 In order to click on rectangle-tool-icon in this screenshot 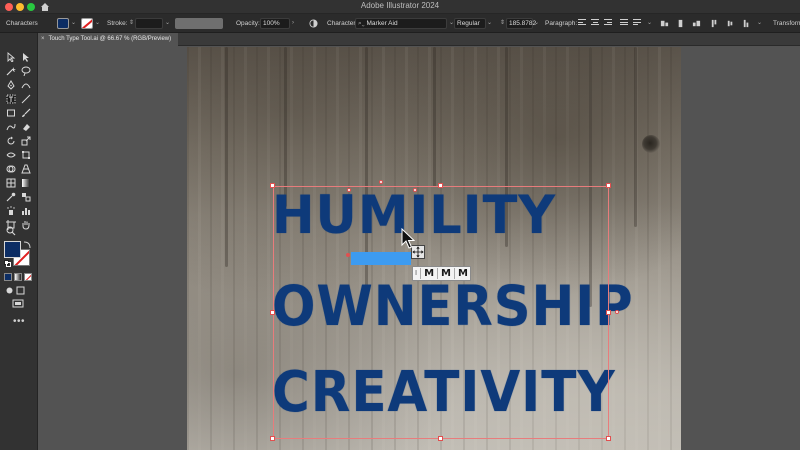, I will do `click(11, 113)`.